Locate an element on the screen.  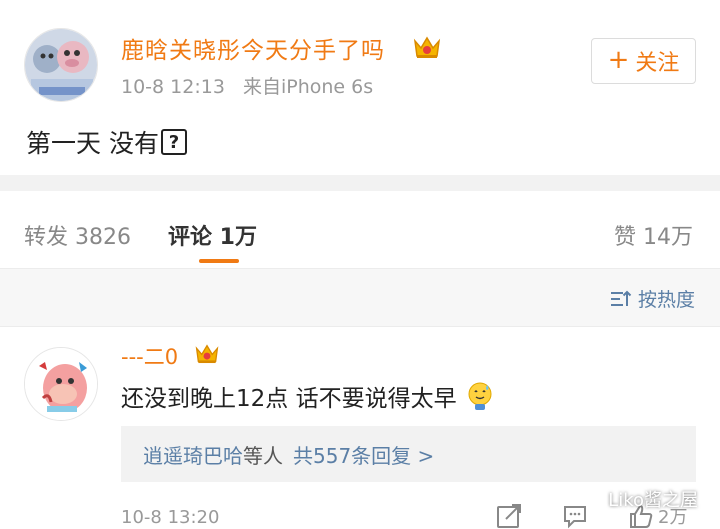
tab-repost: 转发 3826 is located at coordinates (77, 235).